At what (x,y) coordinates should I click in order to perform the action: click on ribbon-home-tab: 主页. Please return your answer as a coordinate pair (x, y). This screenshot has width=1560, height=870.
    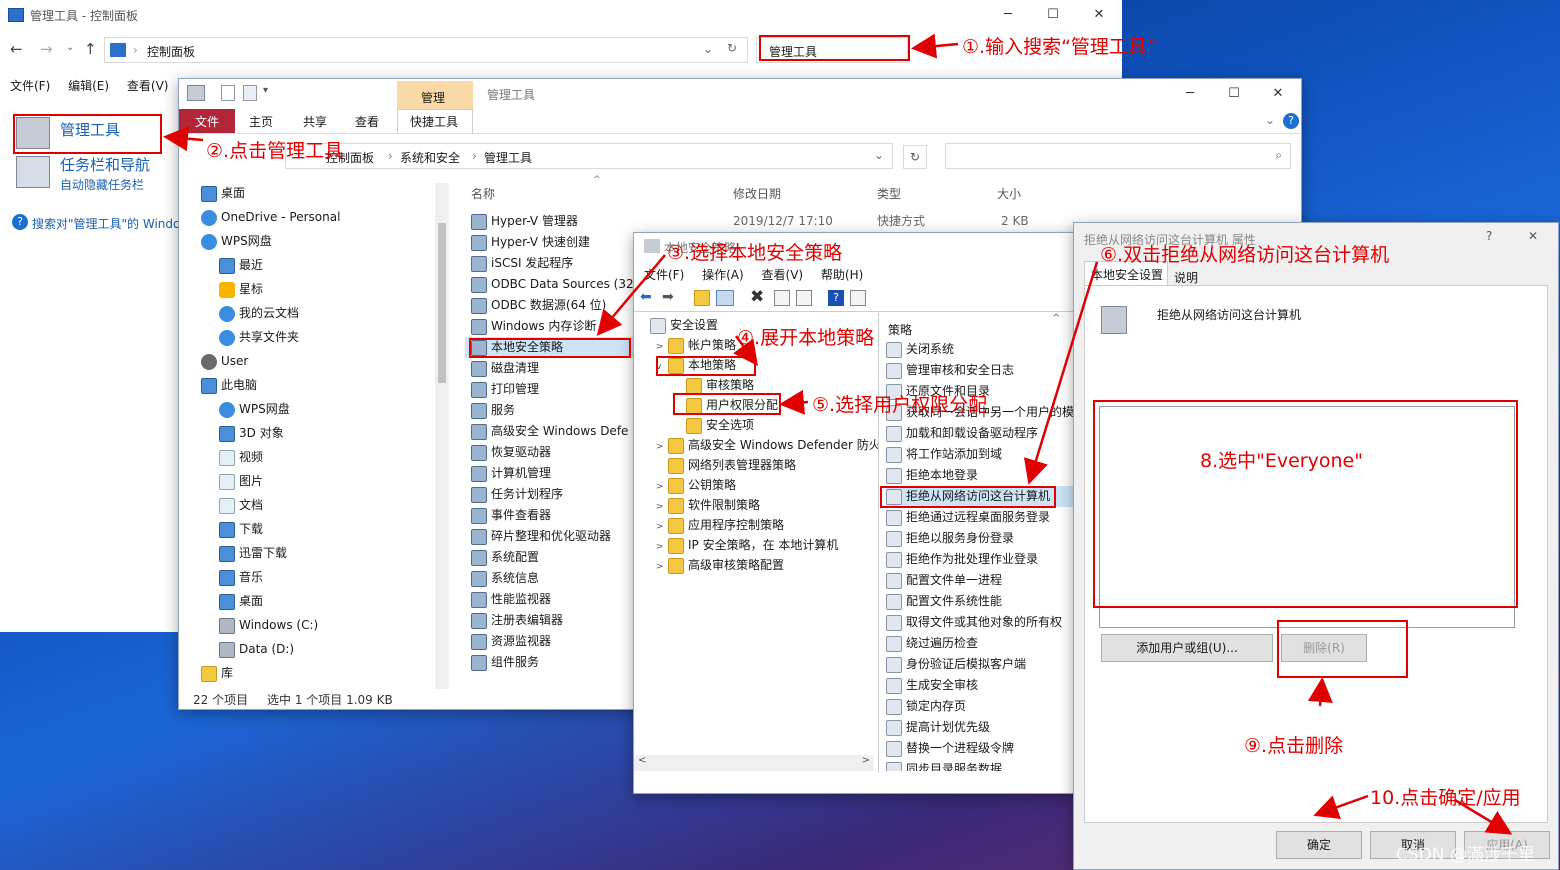
    Looking at the image, I should click on (261, 121).